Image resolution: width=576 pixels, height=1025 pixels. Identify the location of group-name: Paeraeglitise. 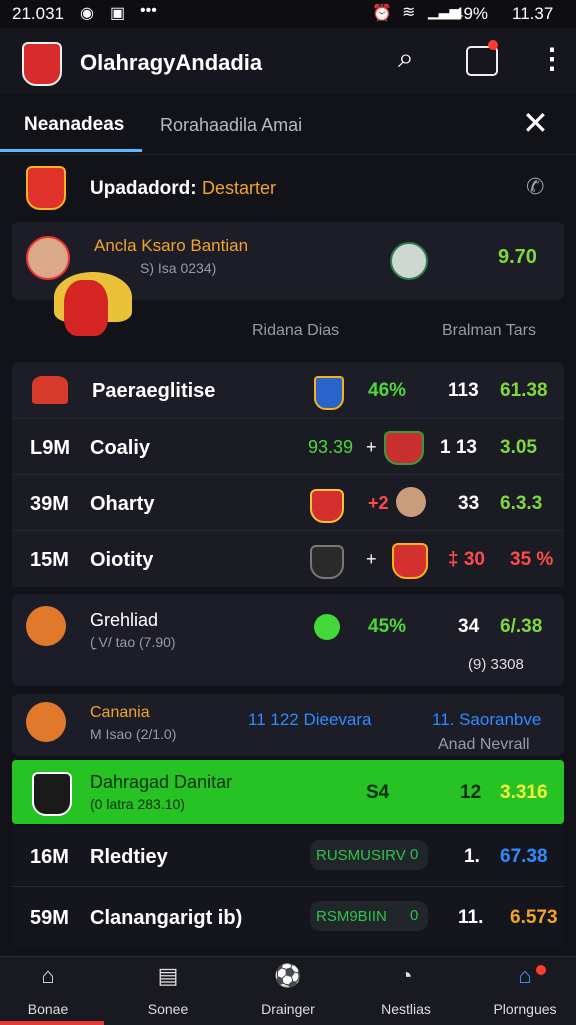
(154, 391).